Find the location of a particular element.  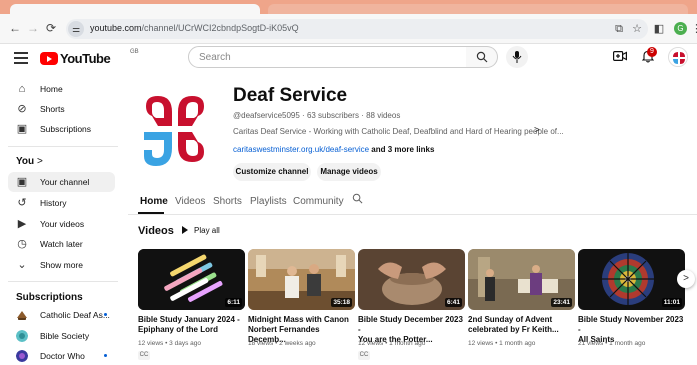

video-duration: 6:41 is located at coordinates (453, 302).